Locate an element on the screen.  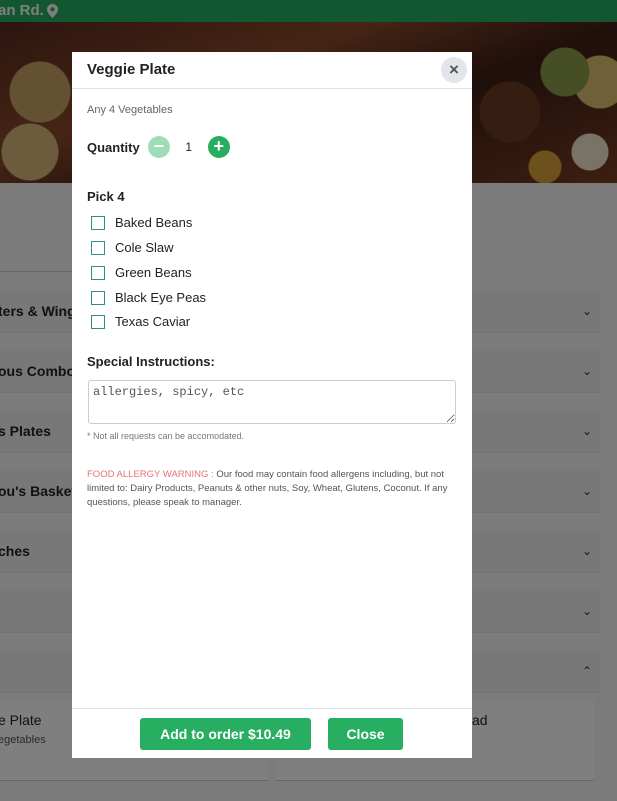
plus-icon: + is located at coordinates (218, 147).